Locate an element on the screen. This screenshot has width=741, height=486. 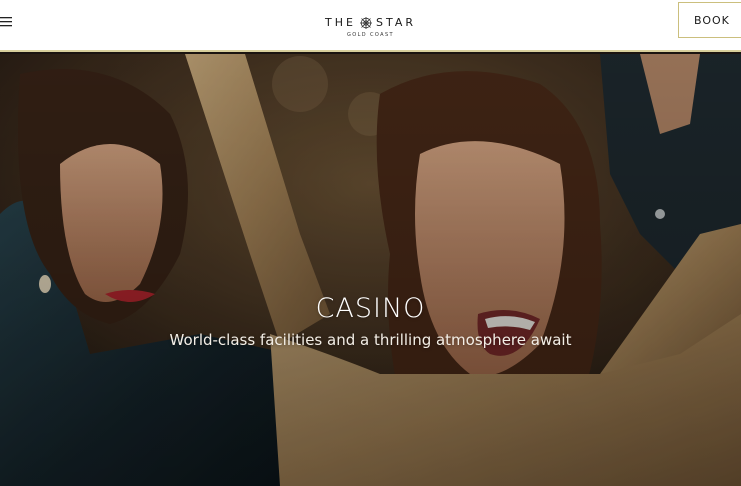
logo-text-star: STAR is located at coordinates (395, 22).